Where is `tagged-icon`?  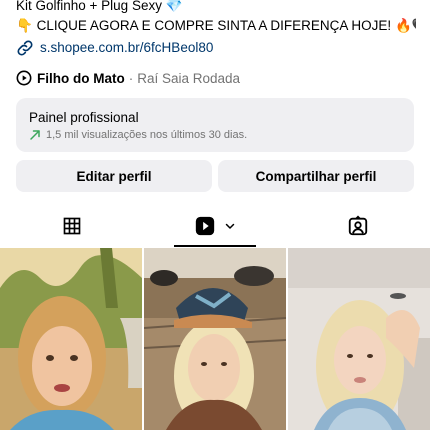 tagged-icon is located at coordinates (358, 225).